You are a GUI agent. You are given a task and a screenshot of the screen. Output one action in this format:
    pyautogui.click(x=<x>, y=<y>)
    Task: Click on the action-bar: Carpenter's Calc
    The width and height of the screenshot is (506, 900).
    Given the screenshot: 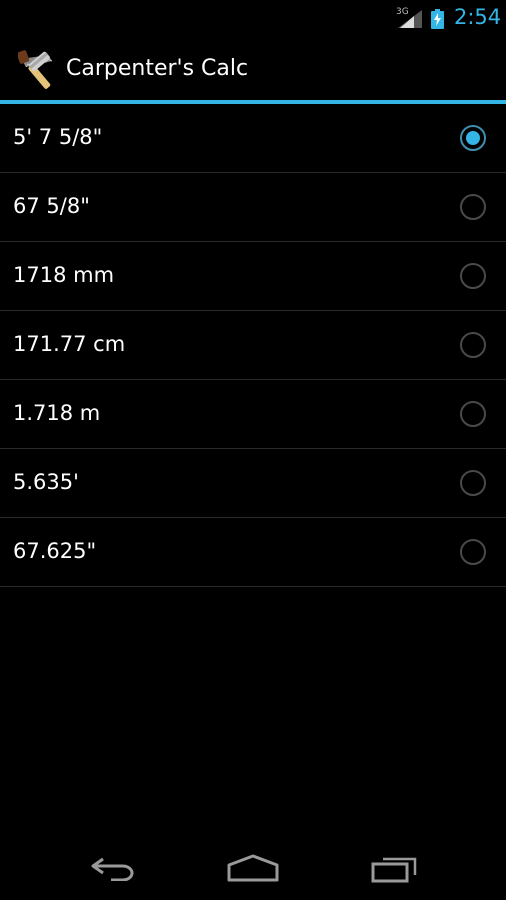 What is the action you would take?
    pyautogui.click(x=253, y=68)
    